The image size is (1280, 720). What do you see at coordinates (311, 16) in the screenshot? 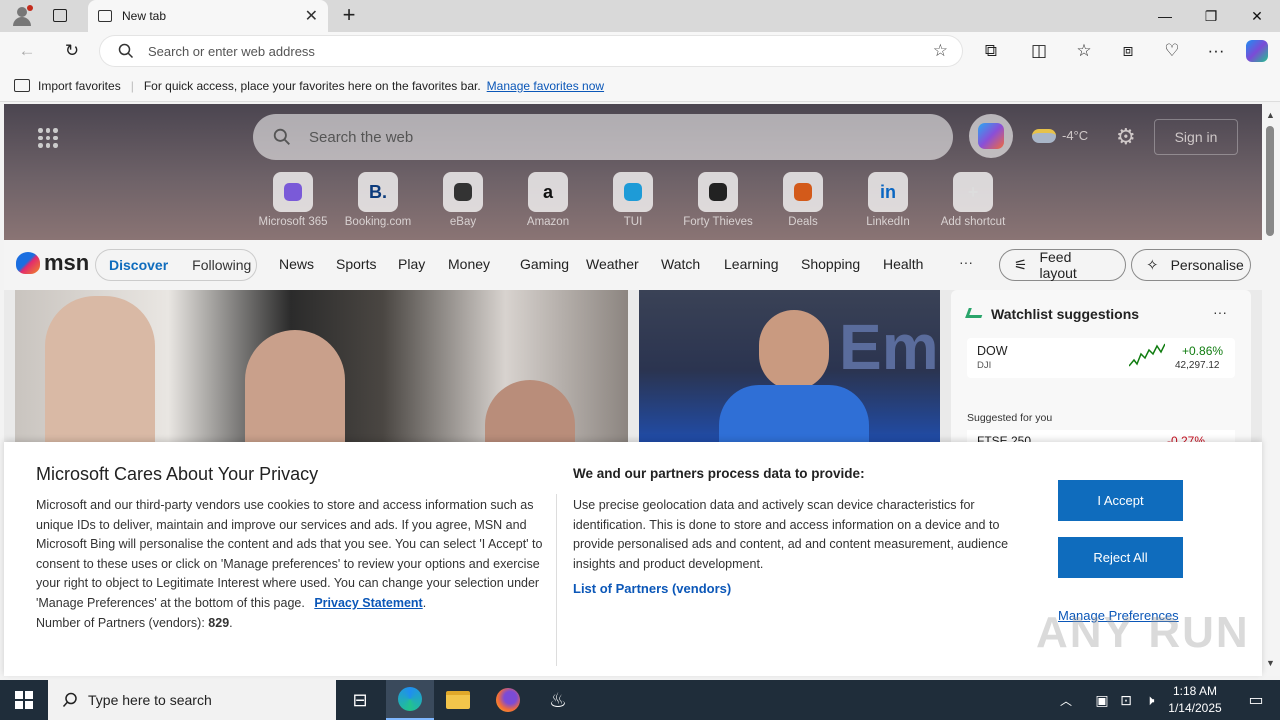
I see `close-tab-icon: ✕` at bounding box center [311, 16].